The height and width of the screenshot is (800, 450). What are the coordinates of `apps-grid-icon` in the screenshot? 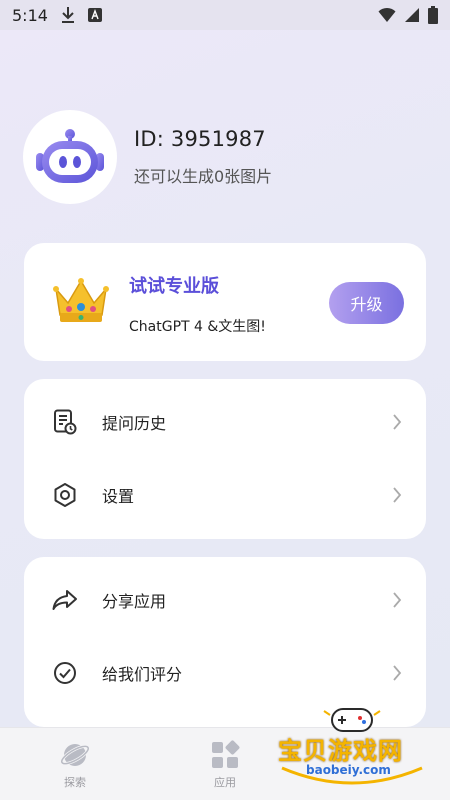 It's located at (226, 754).